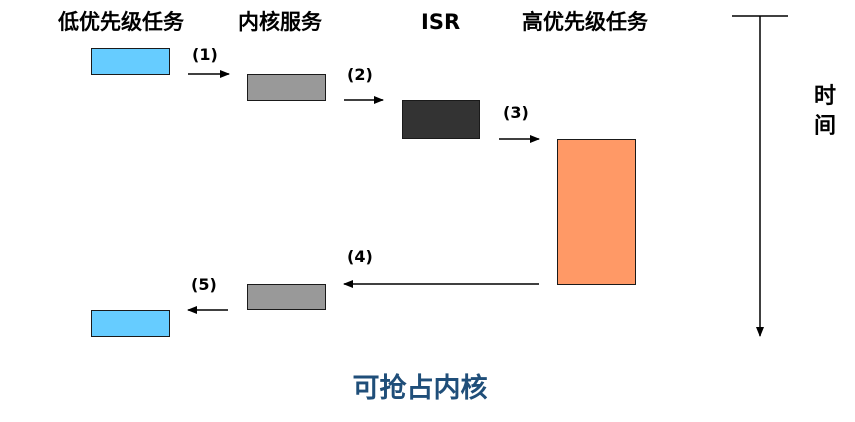  Describe the element at coordinates (420, 388) in the screenshot. I see `diagram-caption: 可抢占内核` at that location.